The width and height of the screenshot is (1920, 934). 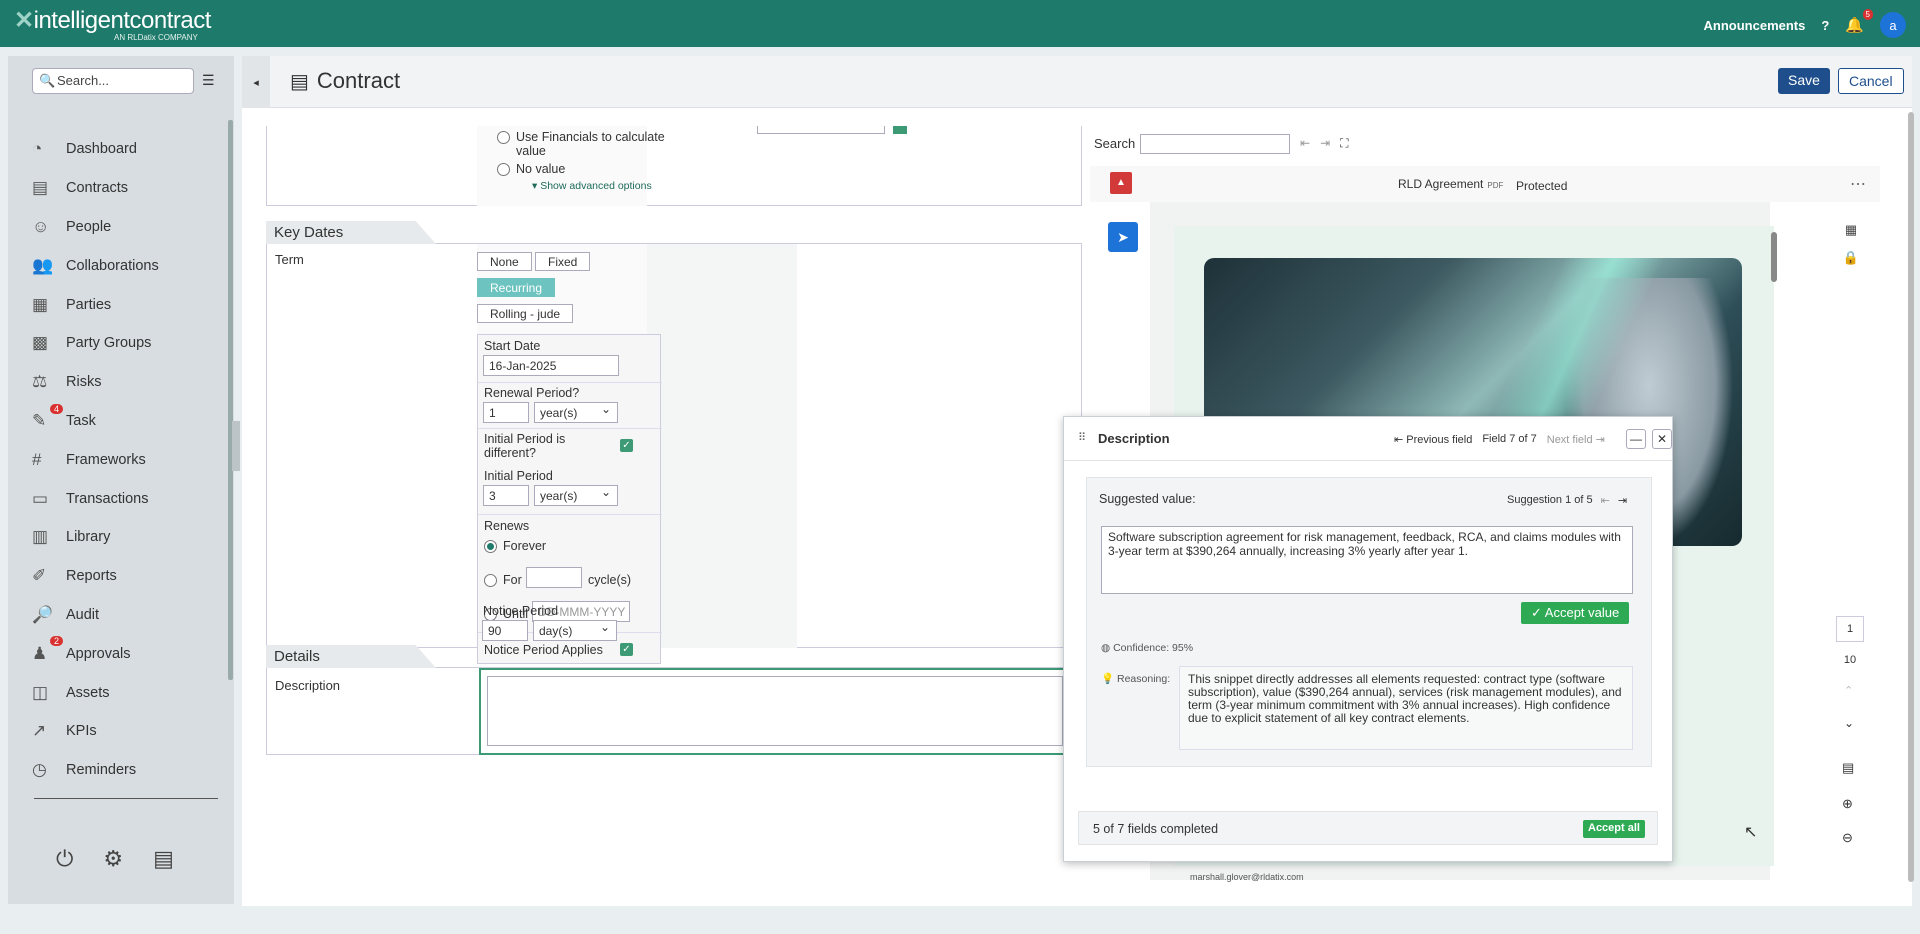 I want to click on document-scrollbar, so click(x=1774, y=543).